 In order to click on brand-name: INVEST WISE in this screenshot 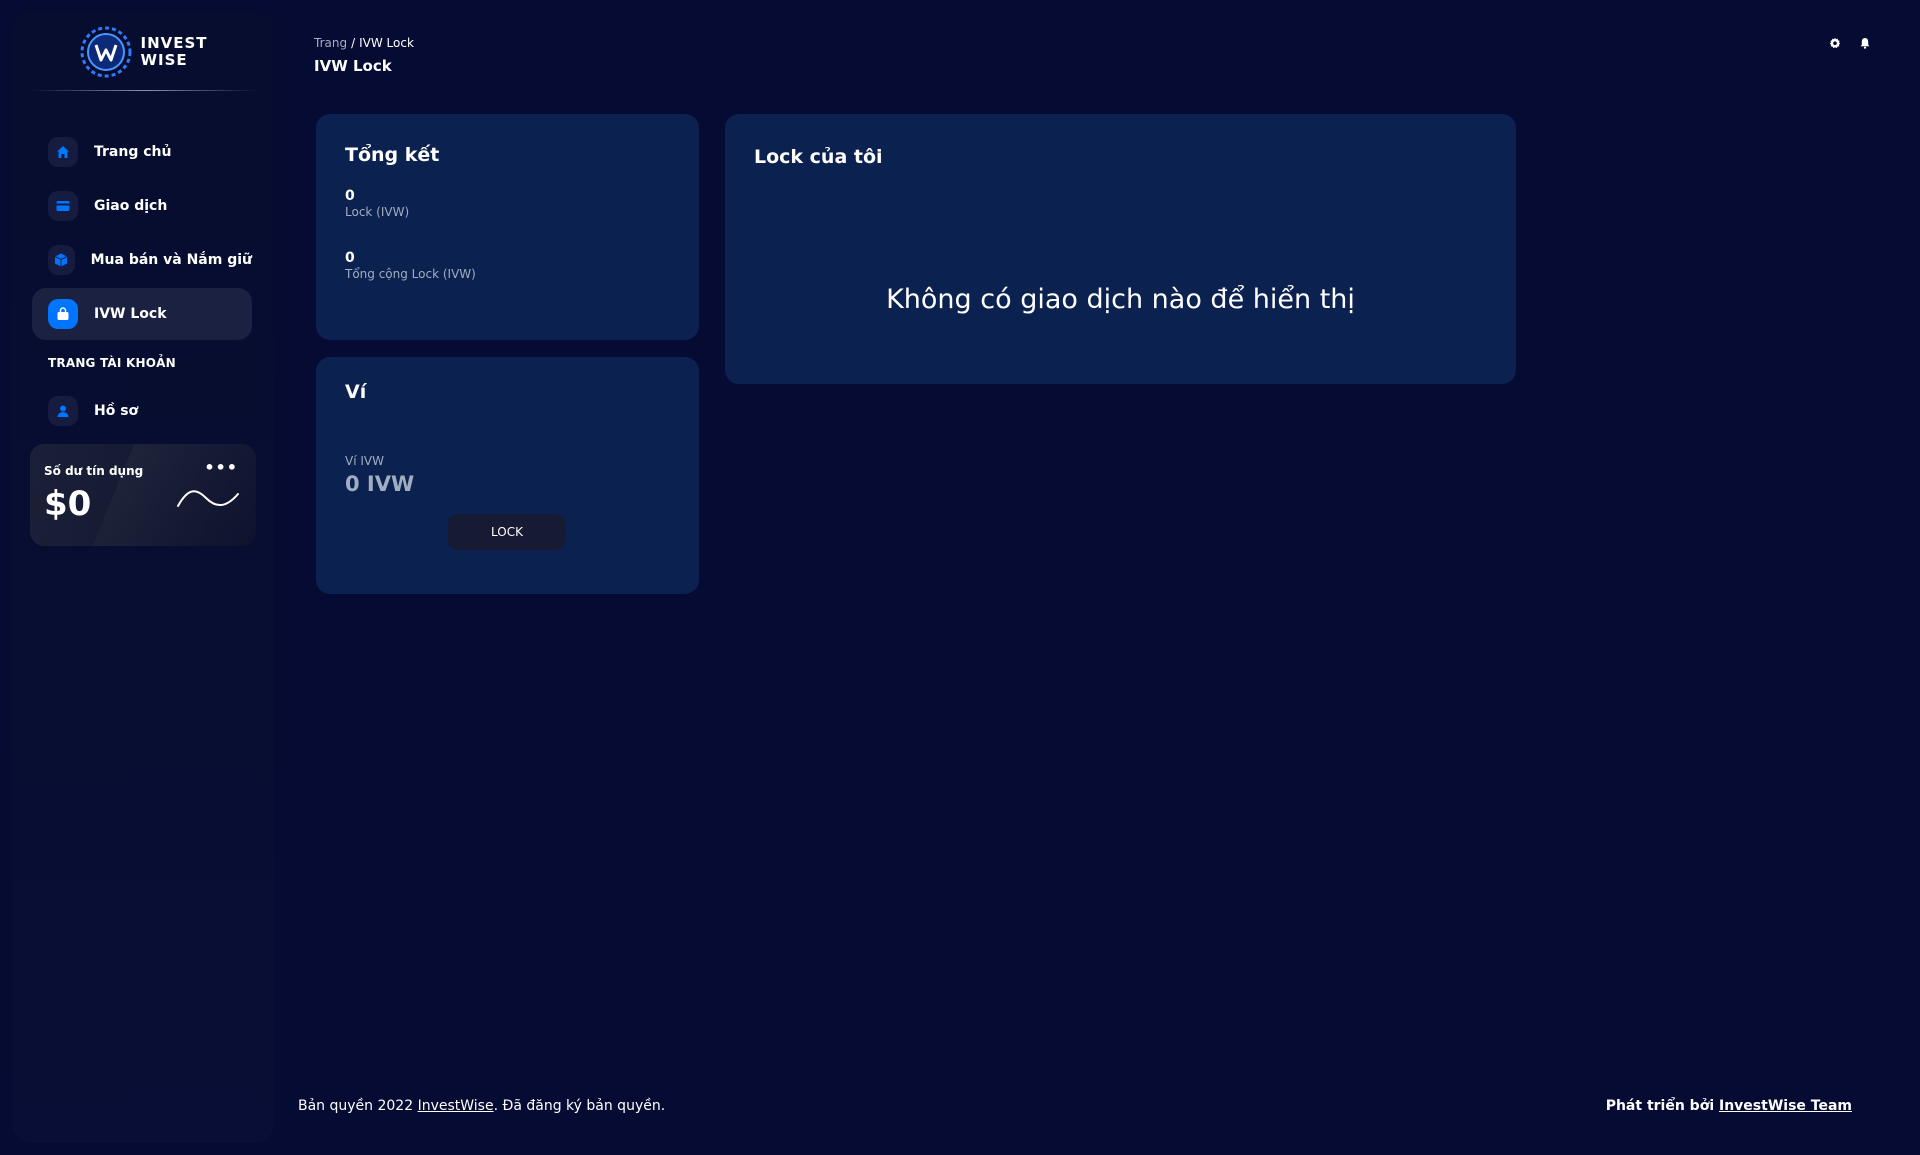, I will do `click(173, 52)`.